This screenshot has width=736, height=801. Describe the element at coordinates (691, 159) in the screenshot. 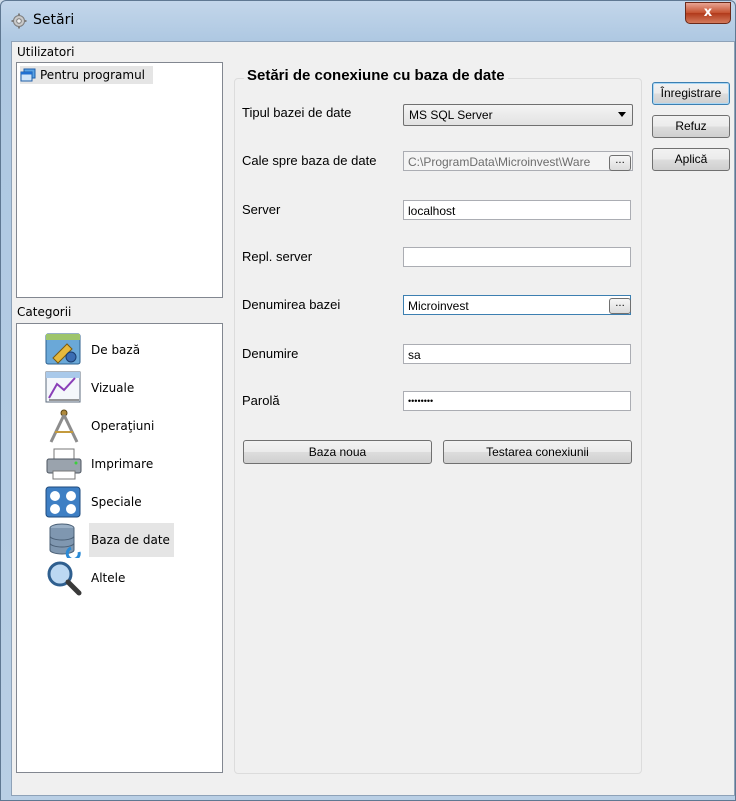

I see `apply-button: Aplică` at that location.